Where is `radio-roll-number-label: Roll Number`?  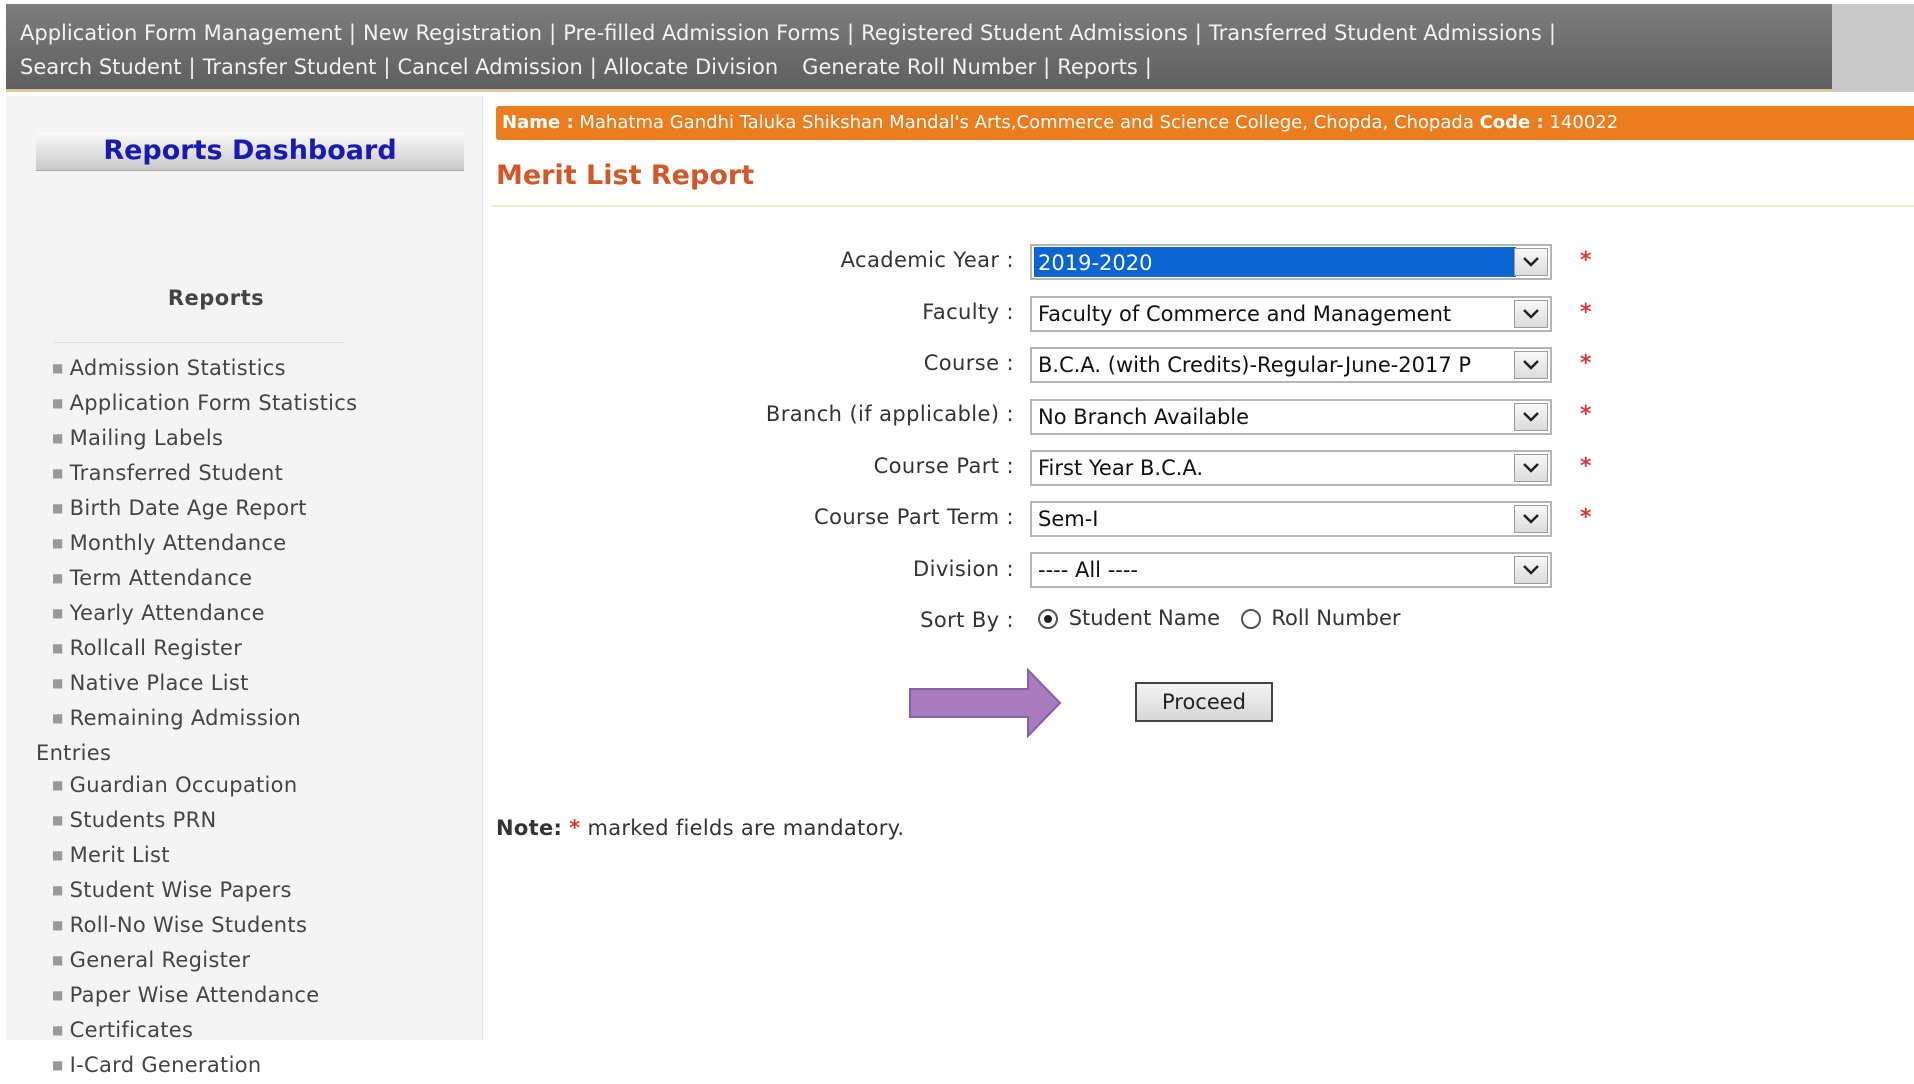
radio-roll-number-label: Roll Number is located at coordinates (1336, 618).